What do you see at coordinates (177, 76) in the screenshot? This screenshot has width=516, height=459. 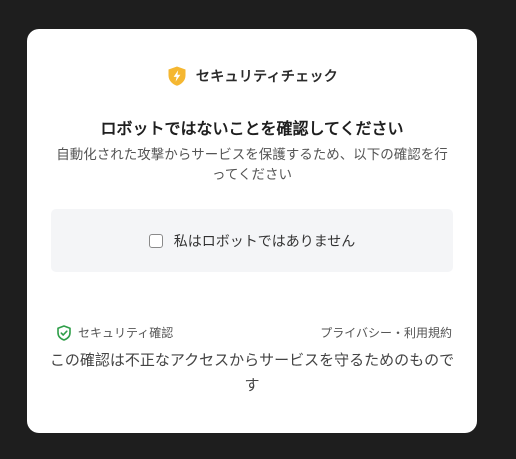 I see `shield-bolt-icon` at bounding box center [177, 76].